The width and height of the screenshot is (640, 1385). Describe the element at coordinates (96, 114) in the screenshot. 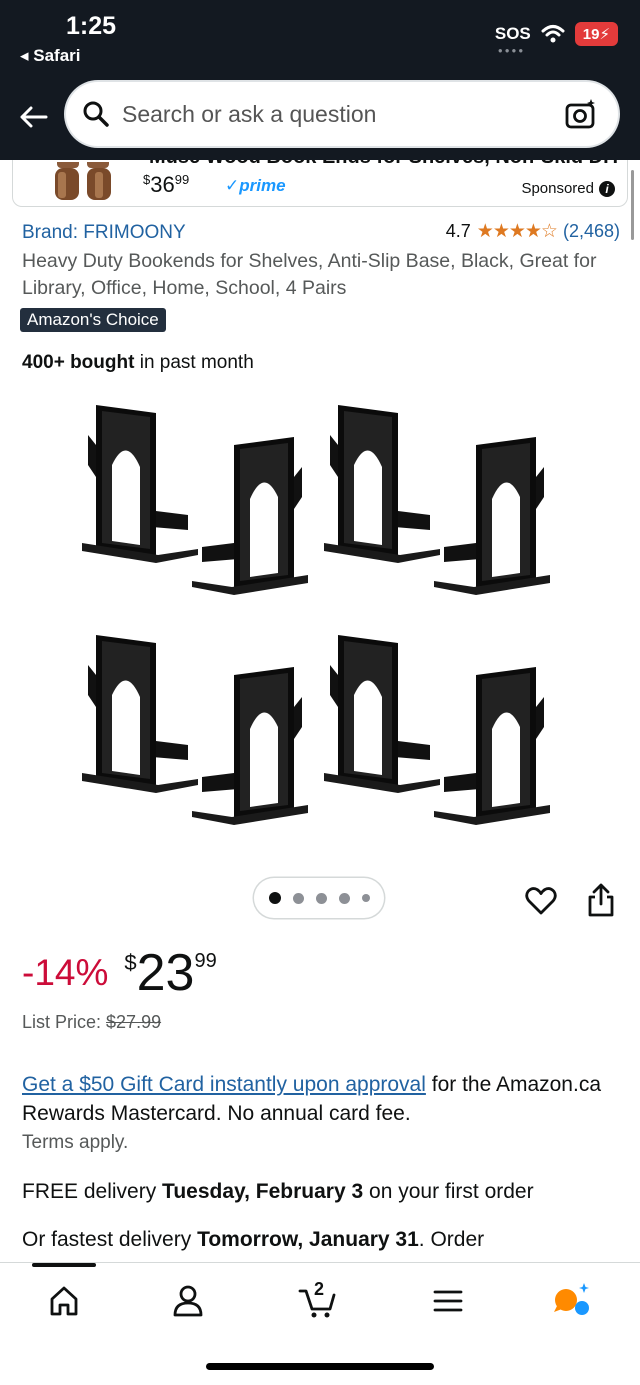

I see `search-icon` at that location.